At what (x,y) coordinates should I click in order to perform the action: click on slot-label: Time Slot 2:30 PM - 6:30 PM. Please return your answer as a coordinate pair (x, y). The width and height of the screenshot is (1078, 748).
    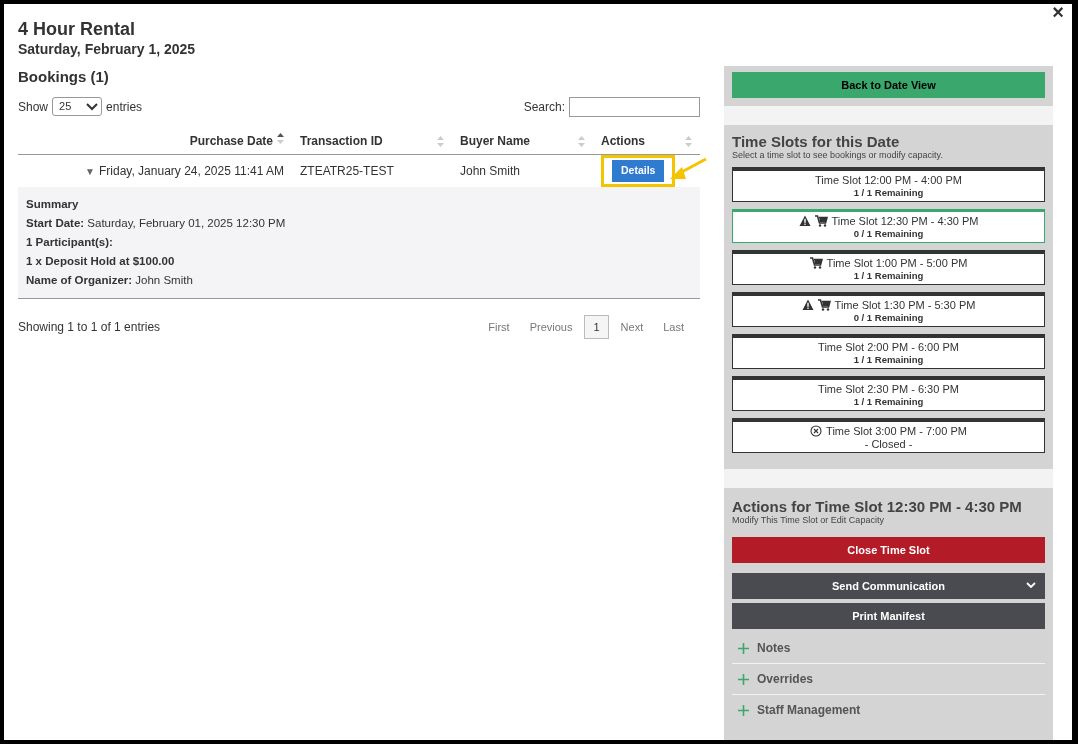
    Looking at the image, I should click on (888, 389).